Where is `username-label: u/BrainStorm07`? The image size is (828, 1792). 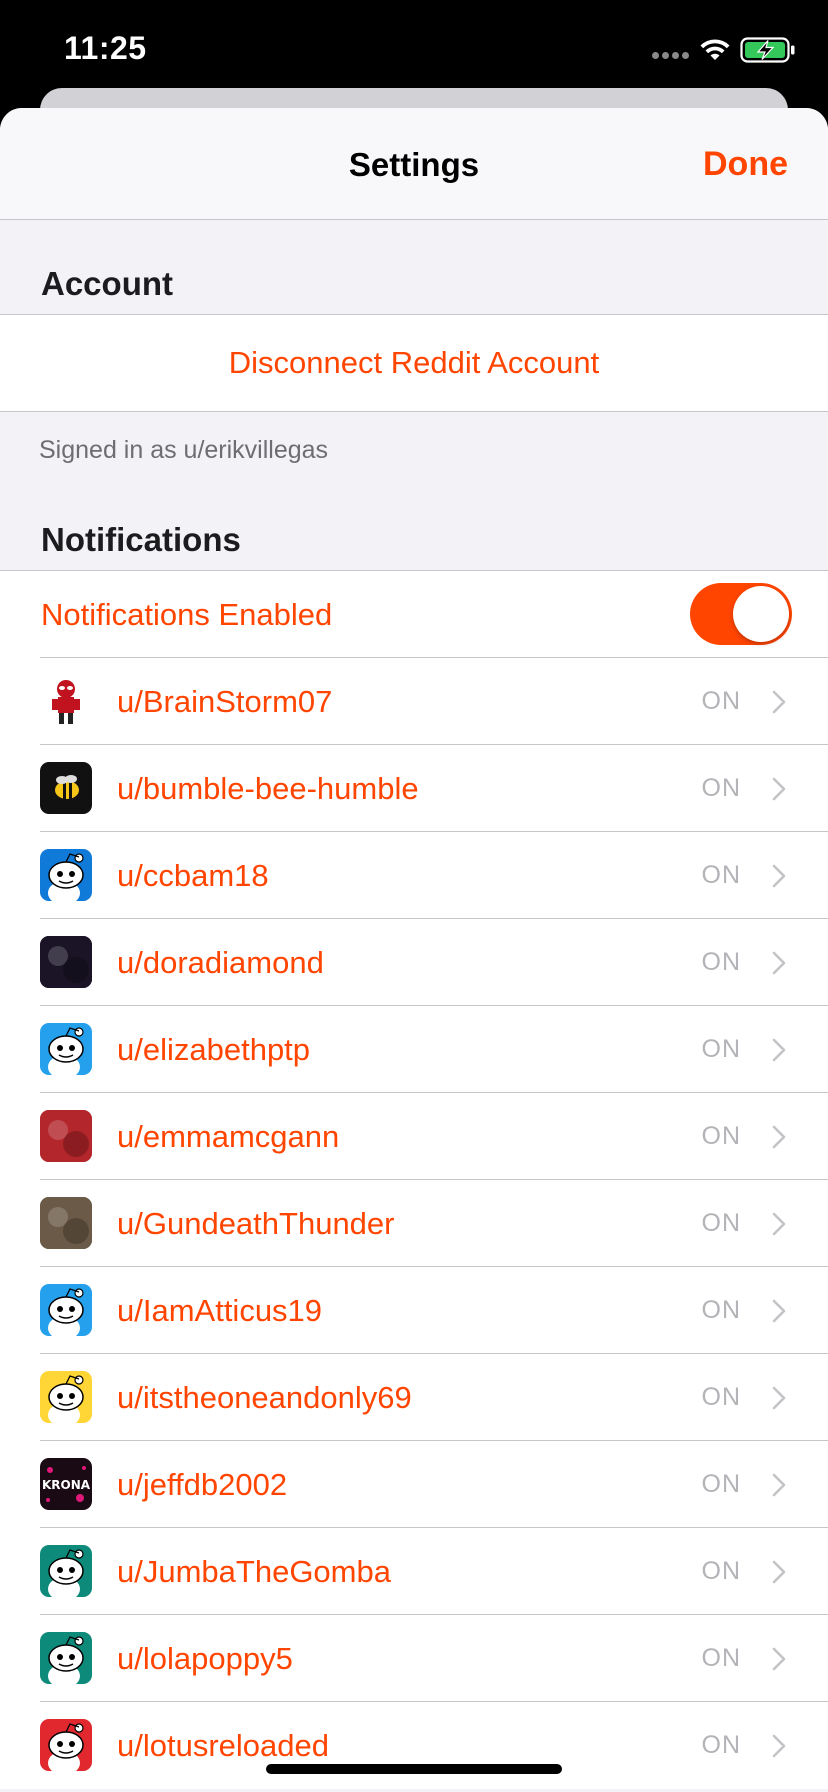 username-label: u/BrainStorm07 is located at coordinates (225, 701).